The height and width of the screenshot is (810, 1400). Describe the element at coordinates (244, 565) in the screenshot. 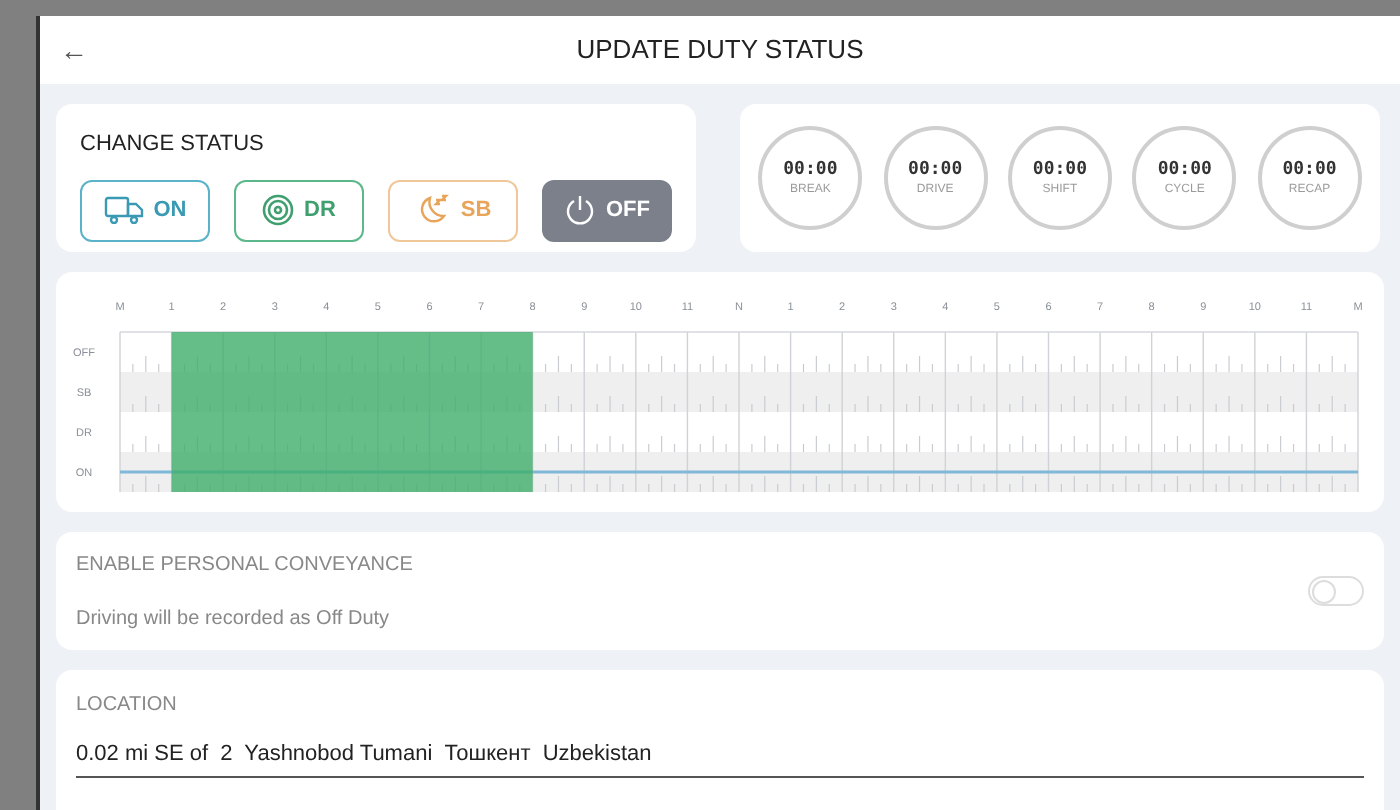

I see `personal-conveyance-title: ENABLE PERSONAL CONVEYANCE` at that location.